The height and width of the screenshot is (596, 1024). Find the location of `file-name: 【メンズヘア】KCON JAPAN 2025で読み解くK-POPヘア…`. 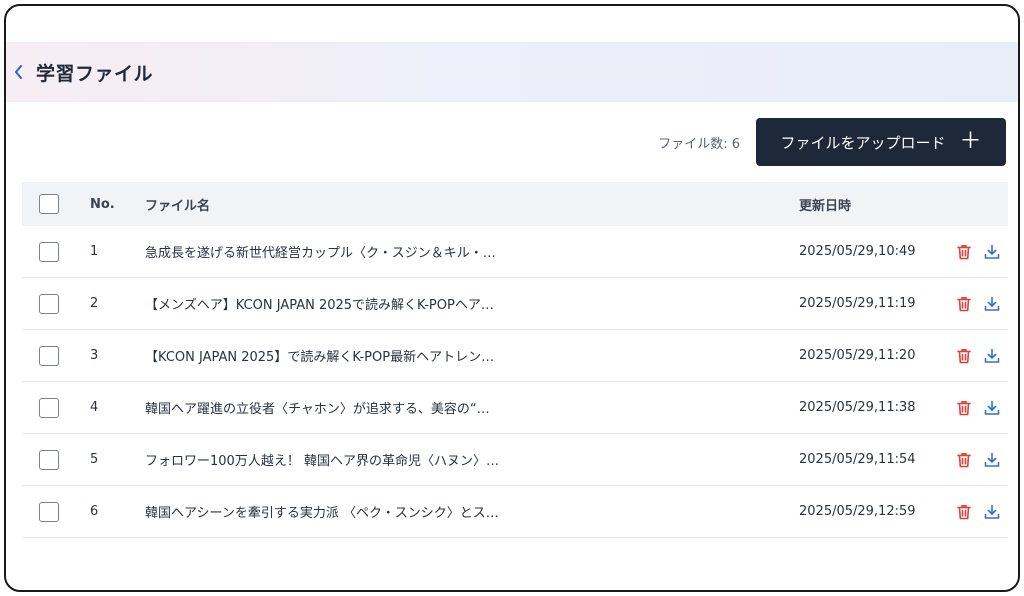

file-name: 【メンズヘア】KCON JAPAN 2025で読み解くK-POPヘア… is located at coordinates (472, 303).